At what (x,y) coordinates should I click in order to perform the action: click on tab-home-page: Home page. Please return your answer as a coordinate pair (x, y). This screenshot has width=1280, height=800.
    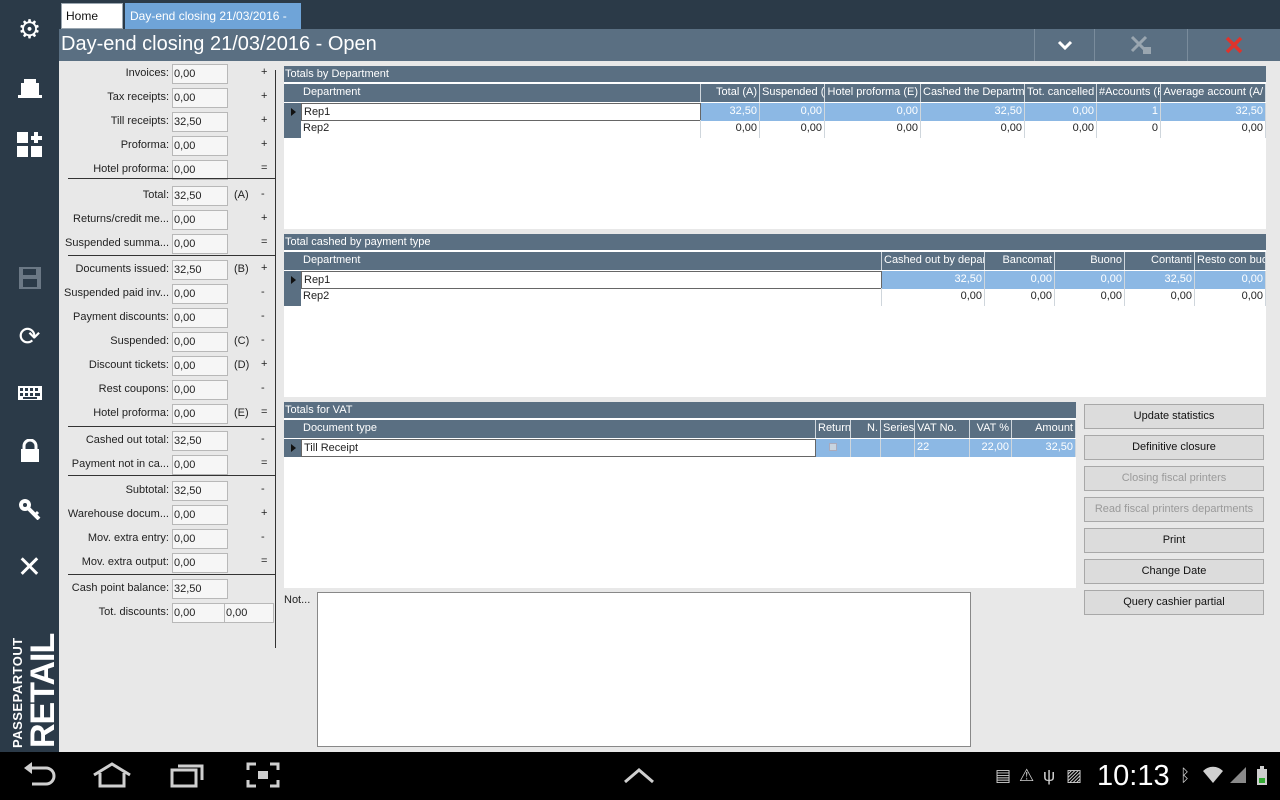
    Looking at the image, I should click on (92, 25).